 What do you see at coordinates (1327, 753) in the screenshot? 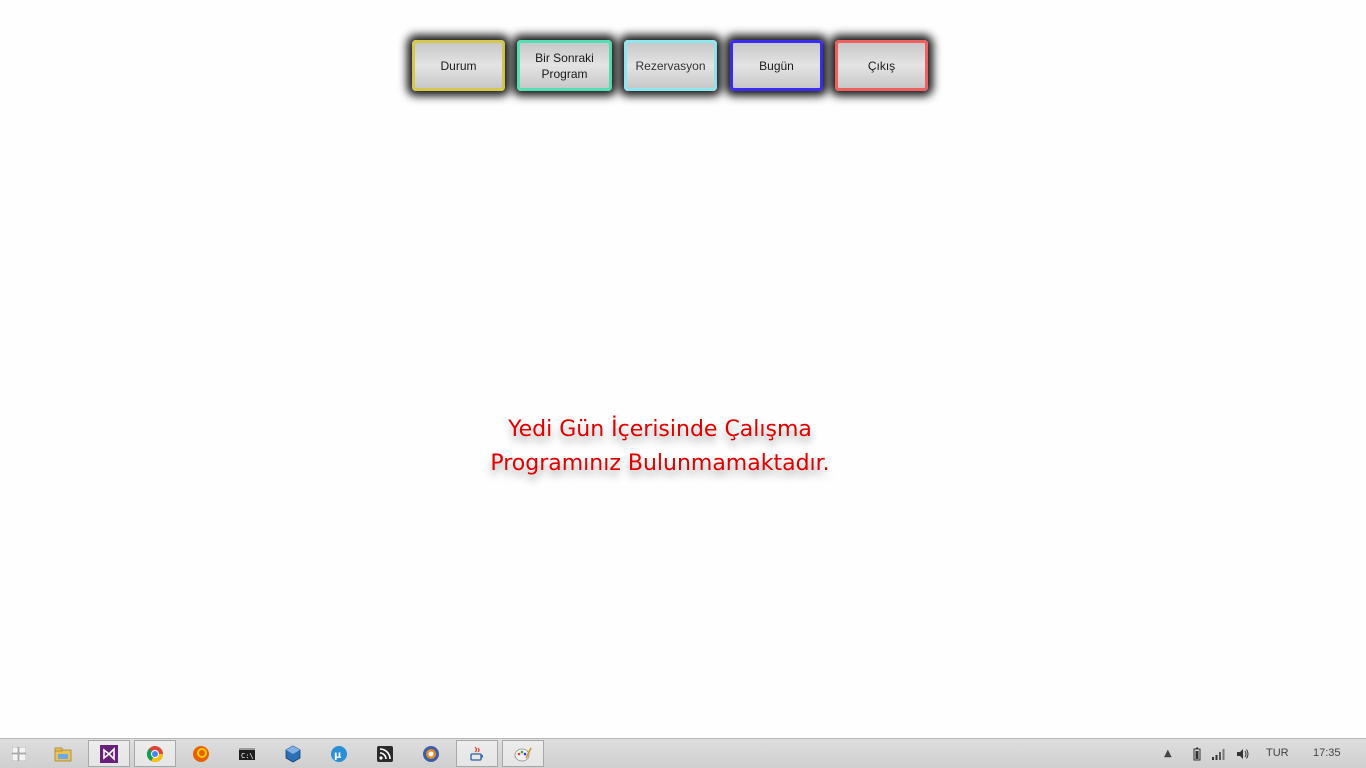
I see `clock: 17:35` at bounding box center [1327, 753].